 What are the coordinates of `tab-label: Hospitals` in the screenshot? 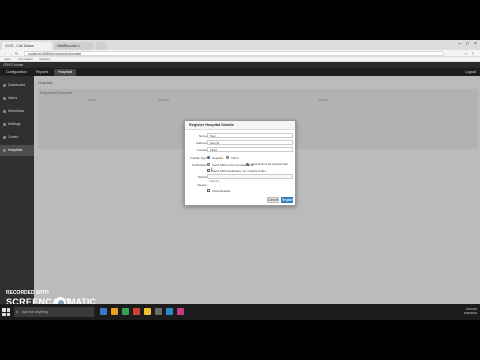 It's located at (65, 72).